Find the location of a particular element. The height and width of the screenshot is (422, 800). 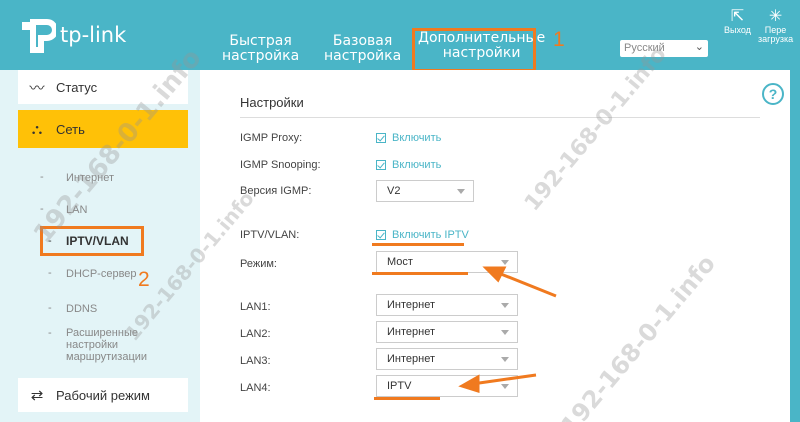

arrow-to-lan4 is located at coordinates (497, 383).